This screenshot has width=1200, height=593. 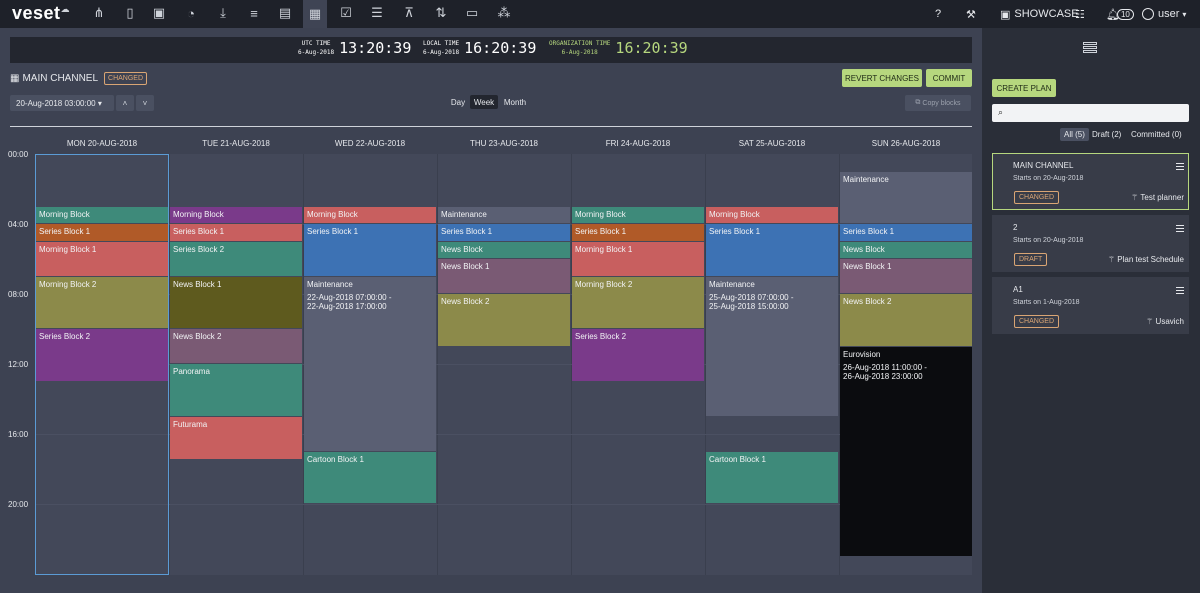 What do you see at coordinates (1048, 178) in the screenshot?
I see `plan-start-date: Starts on 20-Aug-2018` at bounding box center [1048, 178].